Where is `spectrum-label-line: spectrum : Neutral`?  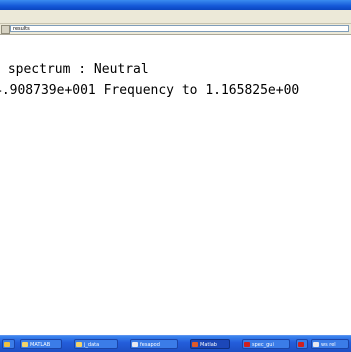 spectrum-label-line: spectrum : Neutral is located at coordinates (74, 69).